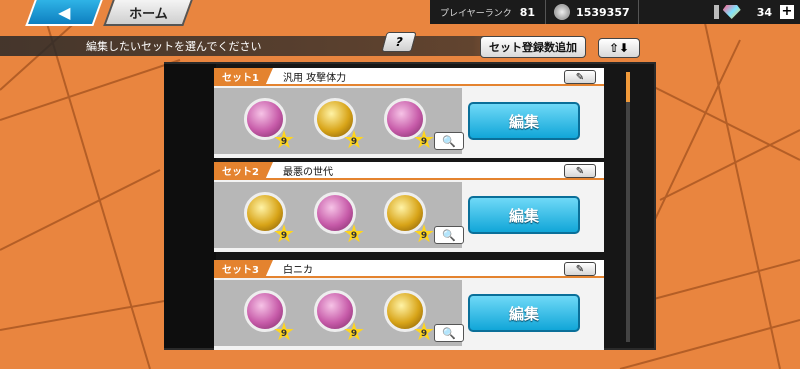 This screenshot has width=800, height=369. Describe the element at coordinates (787, 12) in the screenshot. I see `add-gem-button: +` at that location.